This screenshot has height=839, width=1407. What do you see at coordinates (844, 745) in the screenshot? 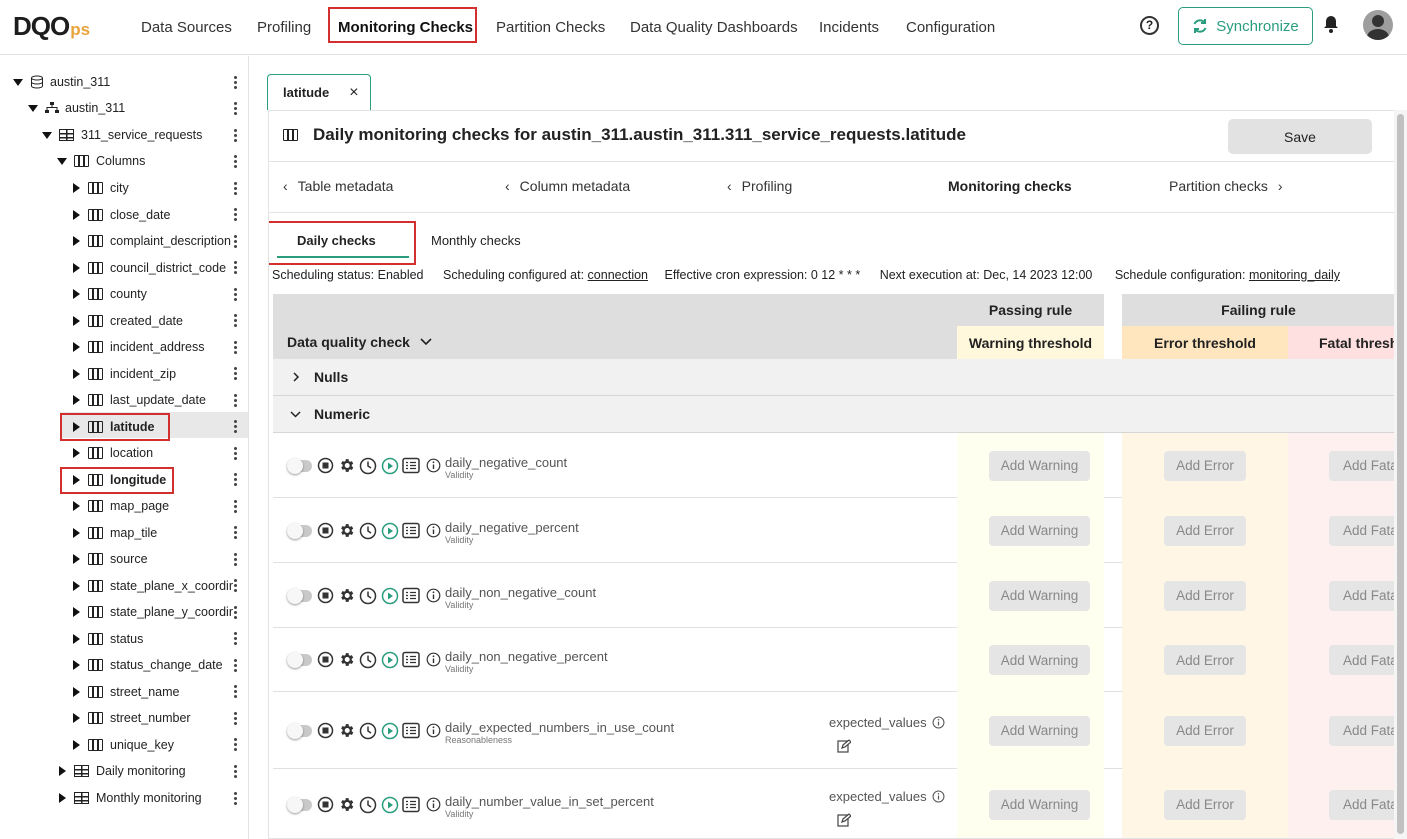
I see `edit-icon` at bounding box center [844, 745].